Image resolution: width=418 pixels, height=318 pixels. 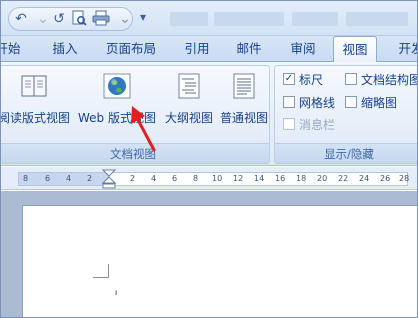 I want to click on tab-insert: 插入, so click(x=65, y=49).